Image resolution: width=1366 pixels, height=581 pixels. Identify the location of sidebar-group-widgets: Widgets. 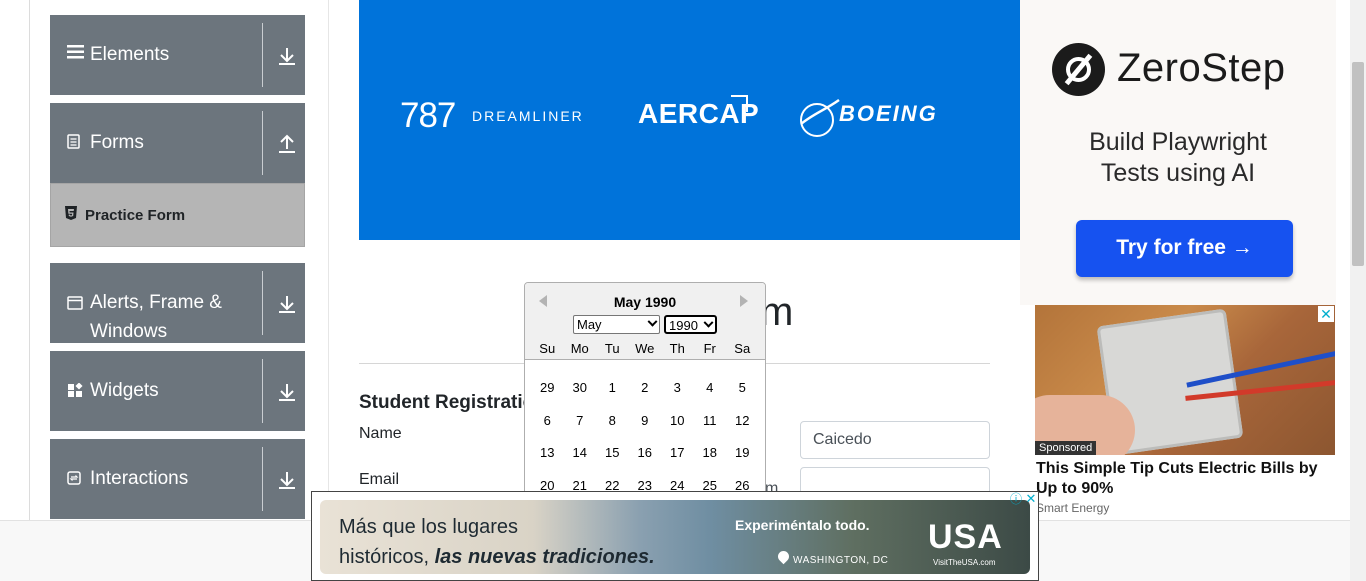
(177, 391).